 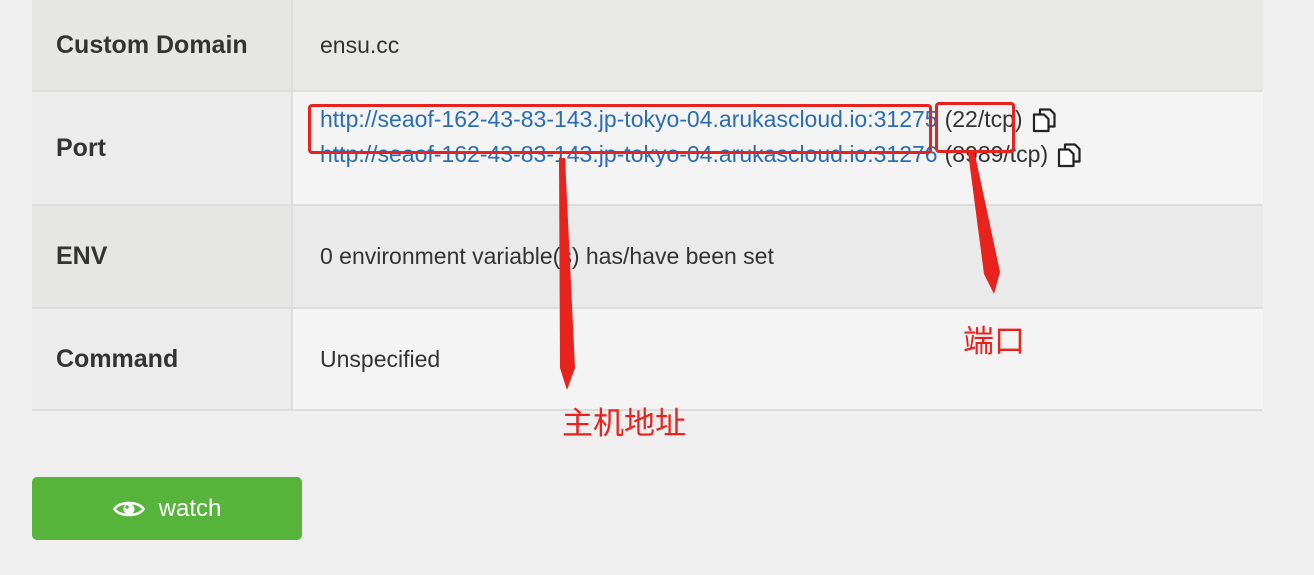 I want to click on watch-button-label: watch, so click(x=190, y=508).